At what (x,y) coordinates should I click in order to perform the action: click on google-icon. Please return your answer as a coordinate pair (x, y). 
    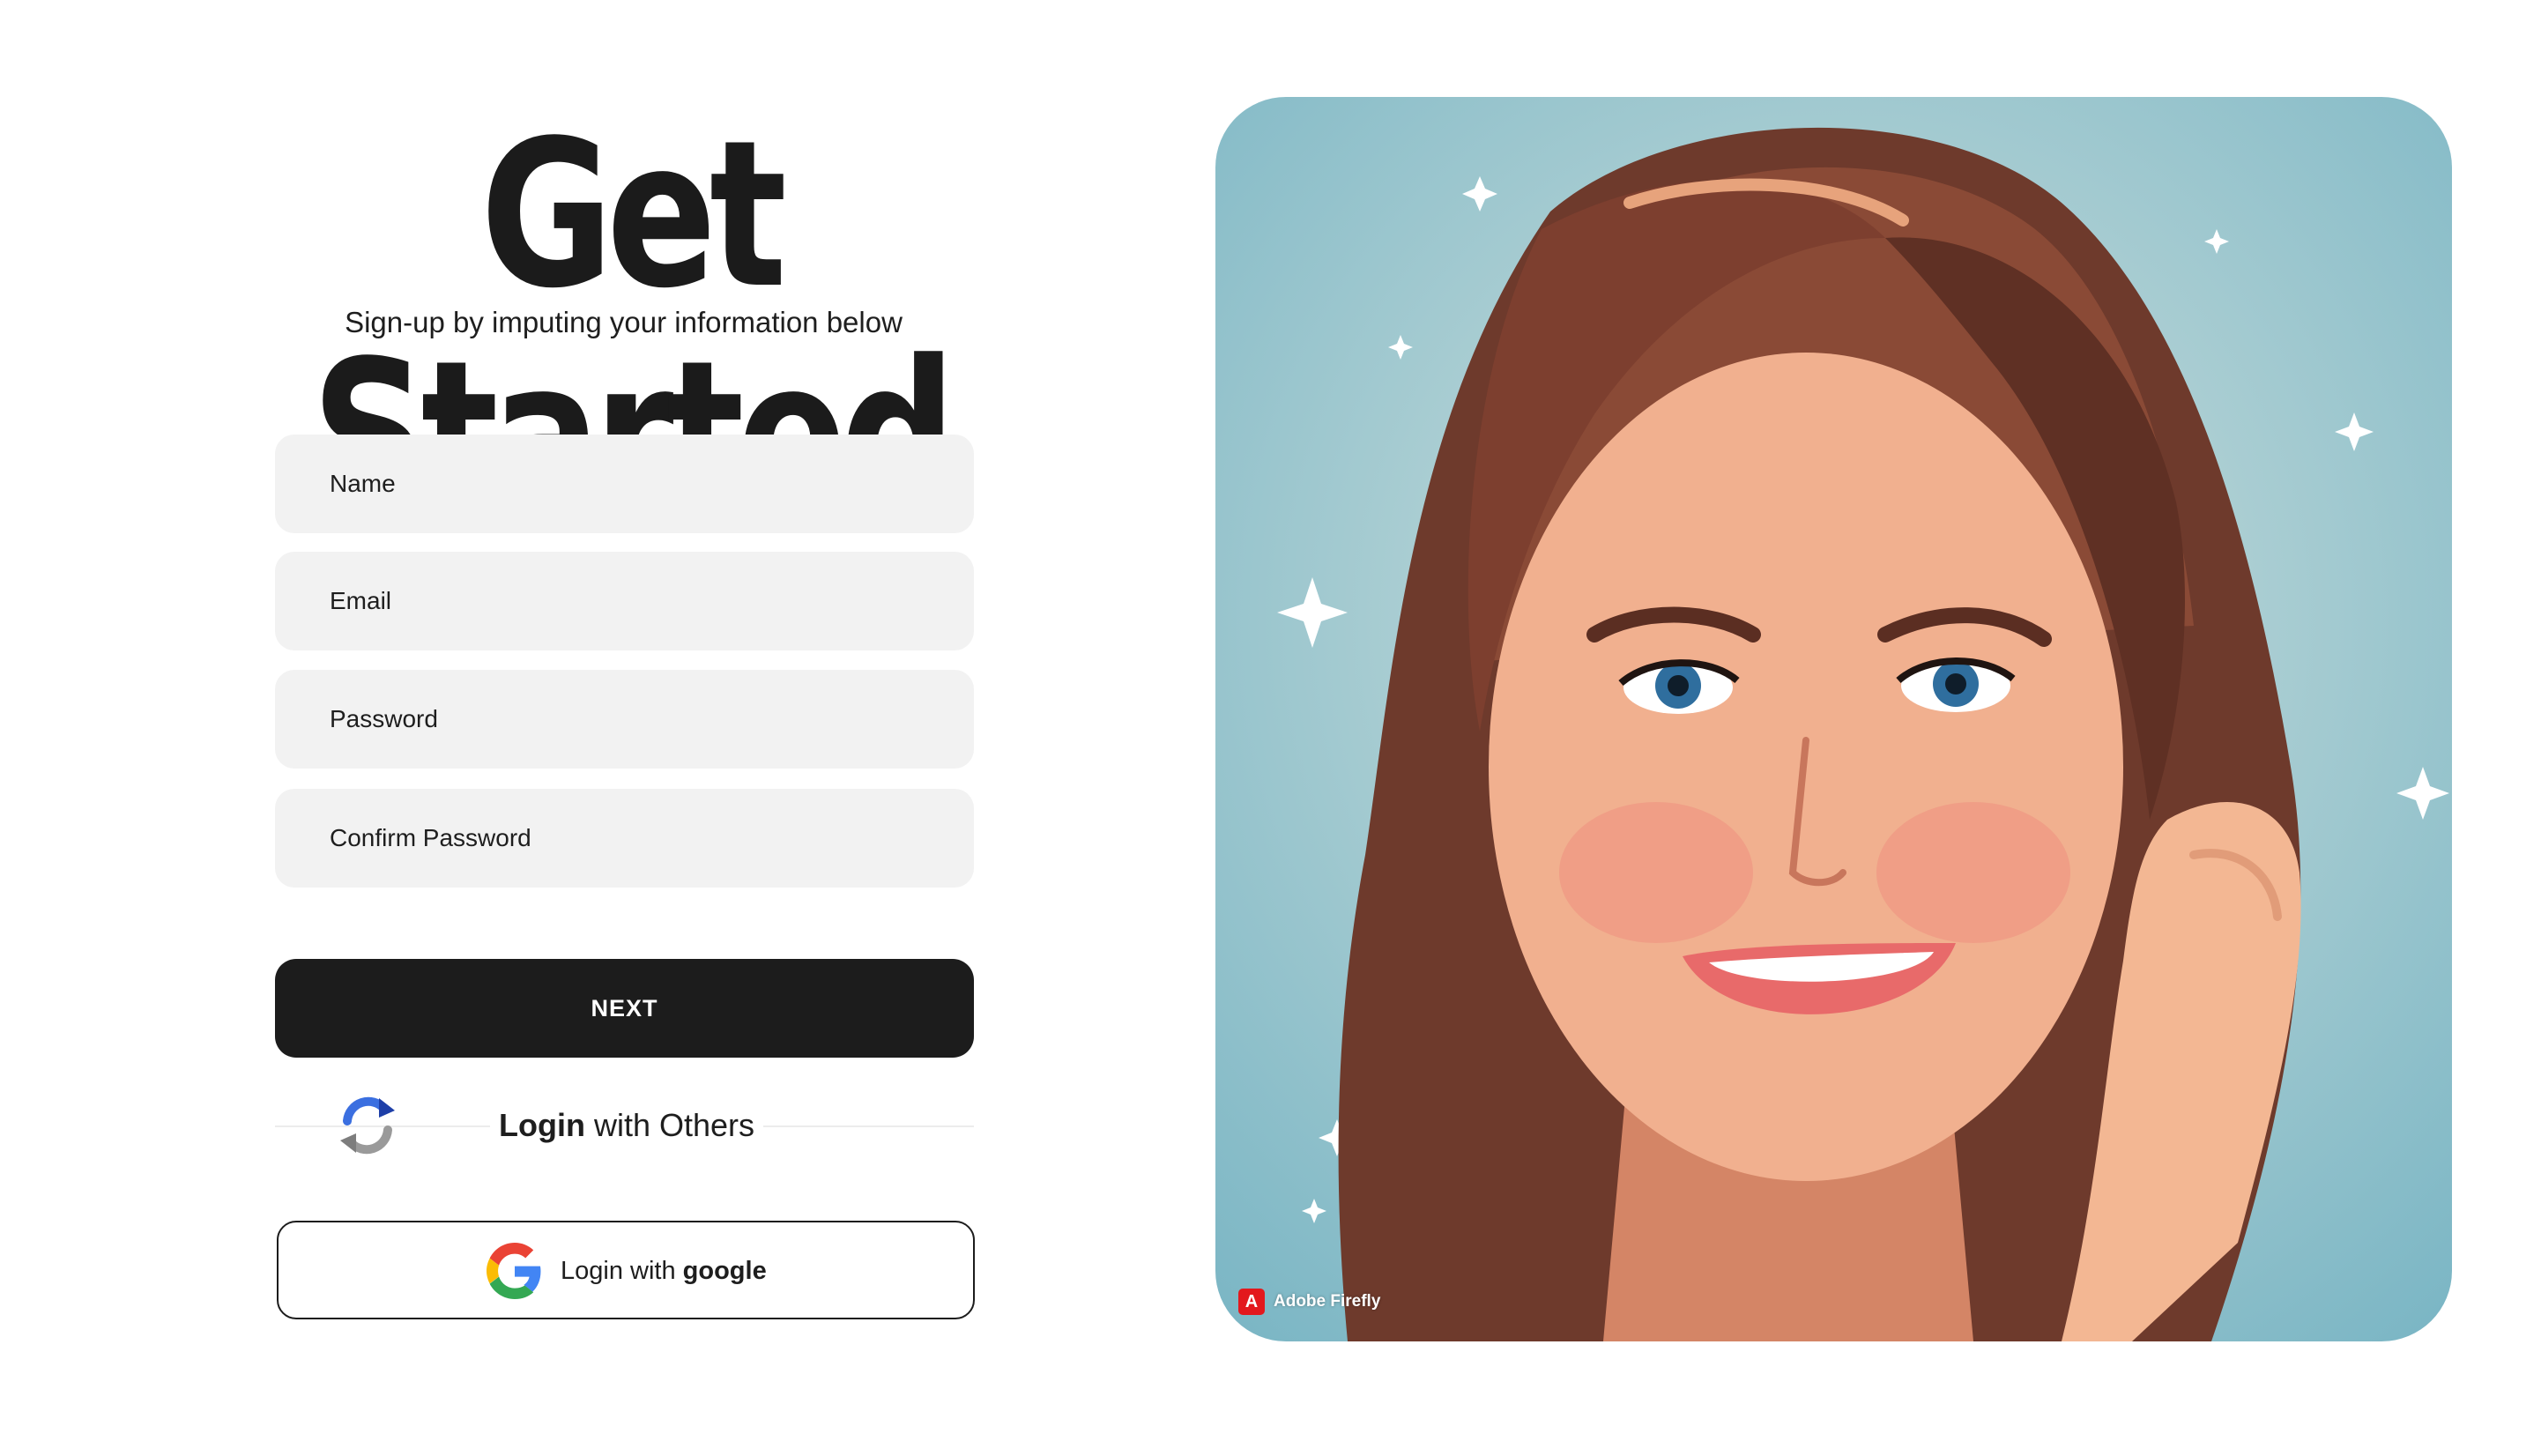
    Looking at the image, I should click on (515, 1271).